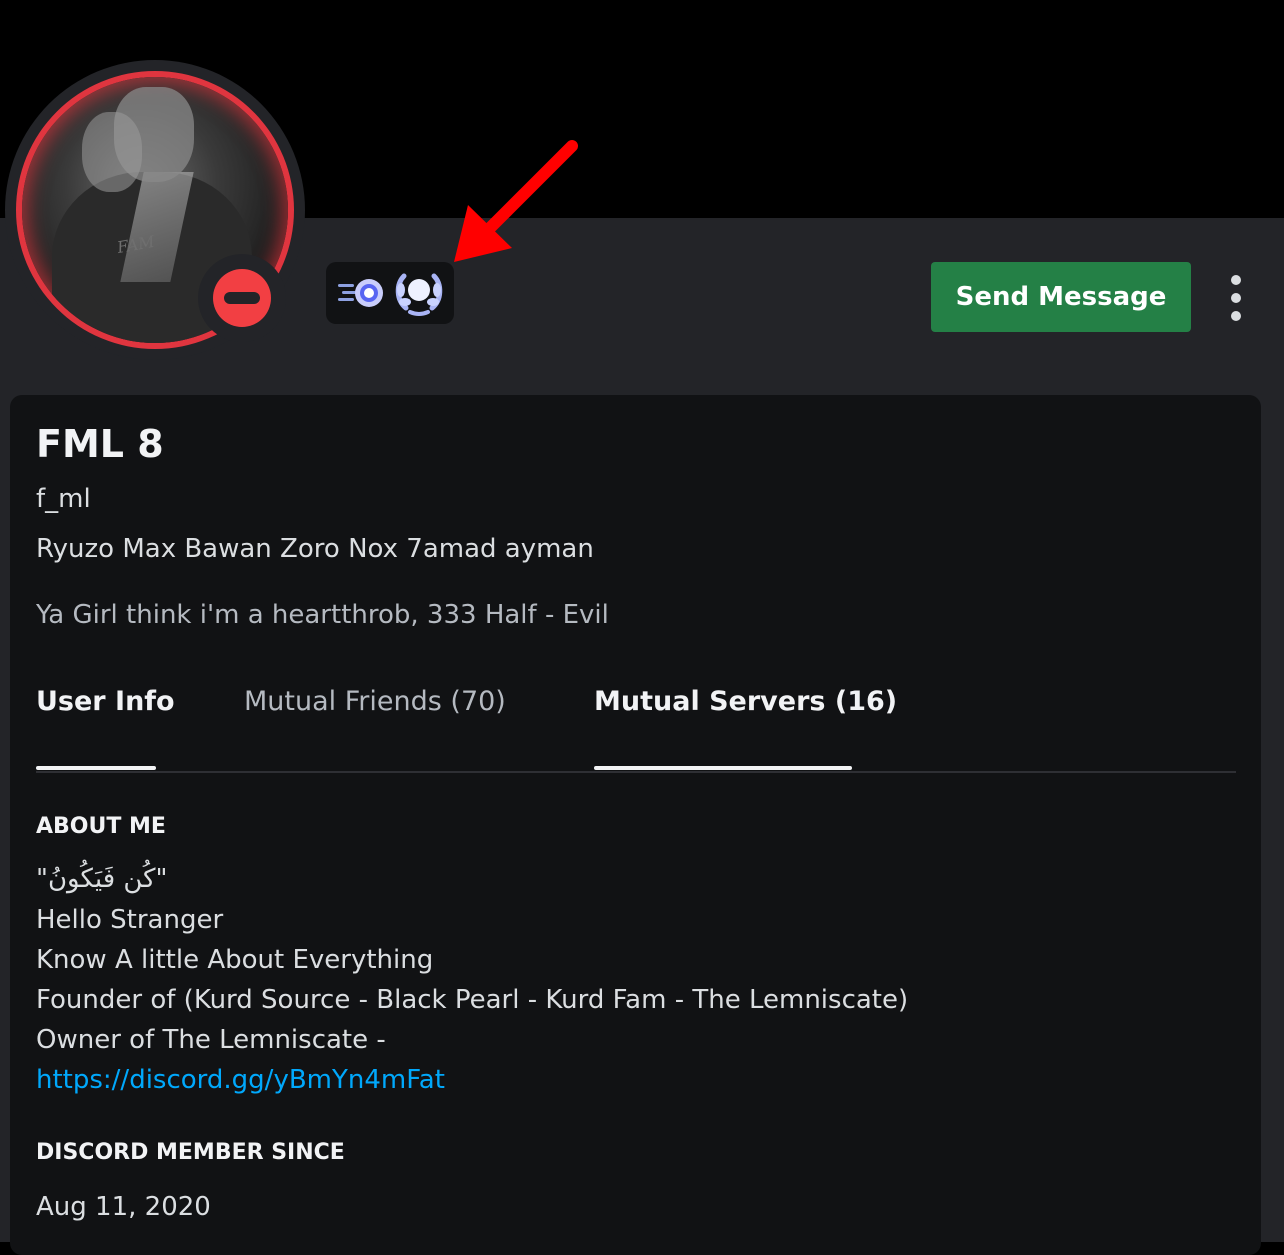  Describe the element at coordinates (130, 920) in the screenshot. I see `about-line: Hello Stranger` at that location.